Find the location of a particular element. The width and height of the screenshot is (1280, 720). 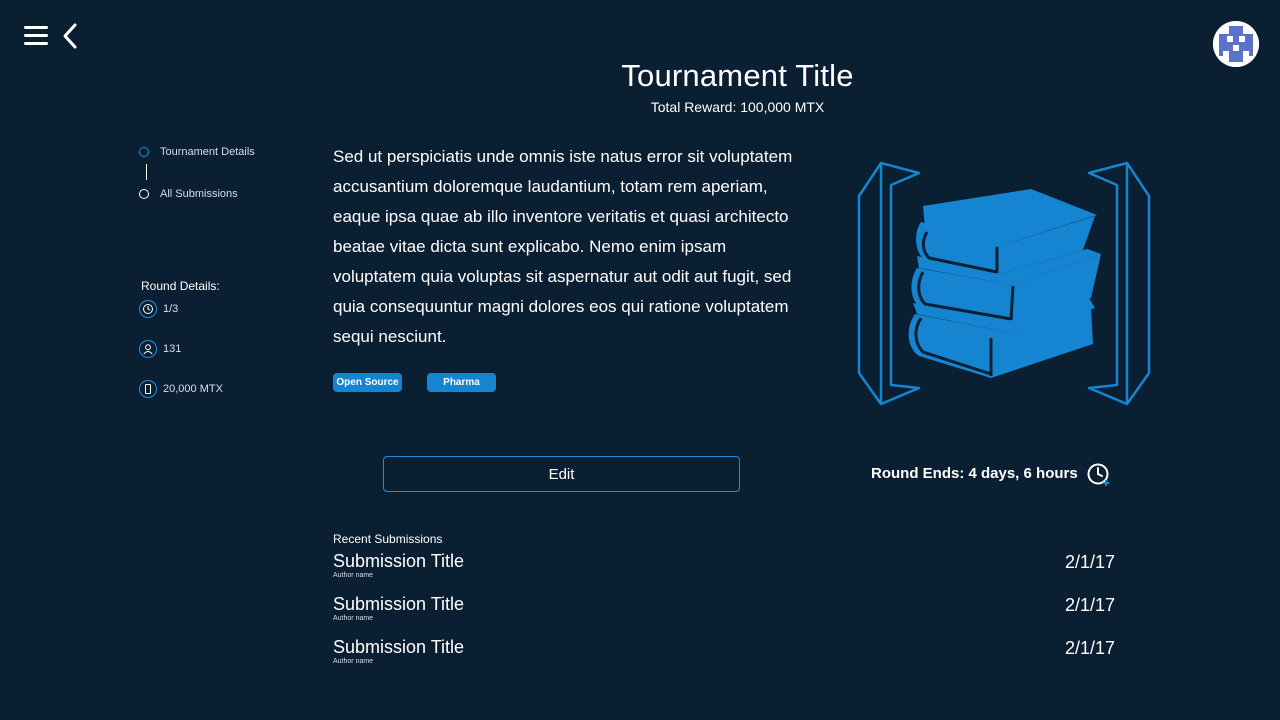

nav-item-tournament-details: Tournament Details is located at coordinates (197, 152).